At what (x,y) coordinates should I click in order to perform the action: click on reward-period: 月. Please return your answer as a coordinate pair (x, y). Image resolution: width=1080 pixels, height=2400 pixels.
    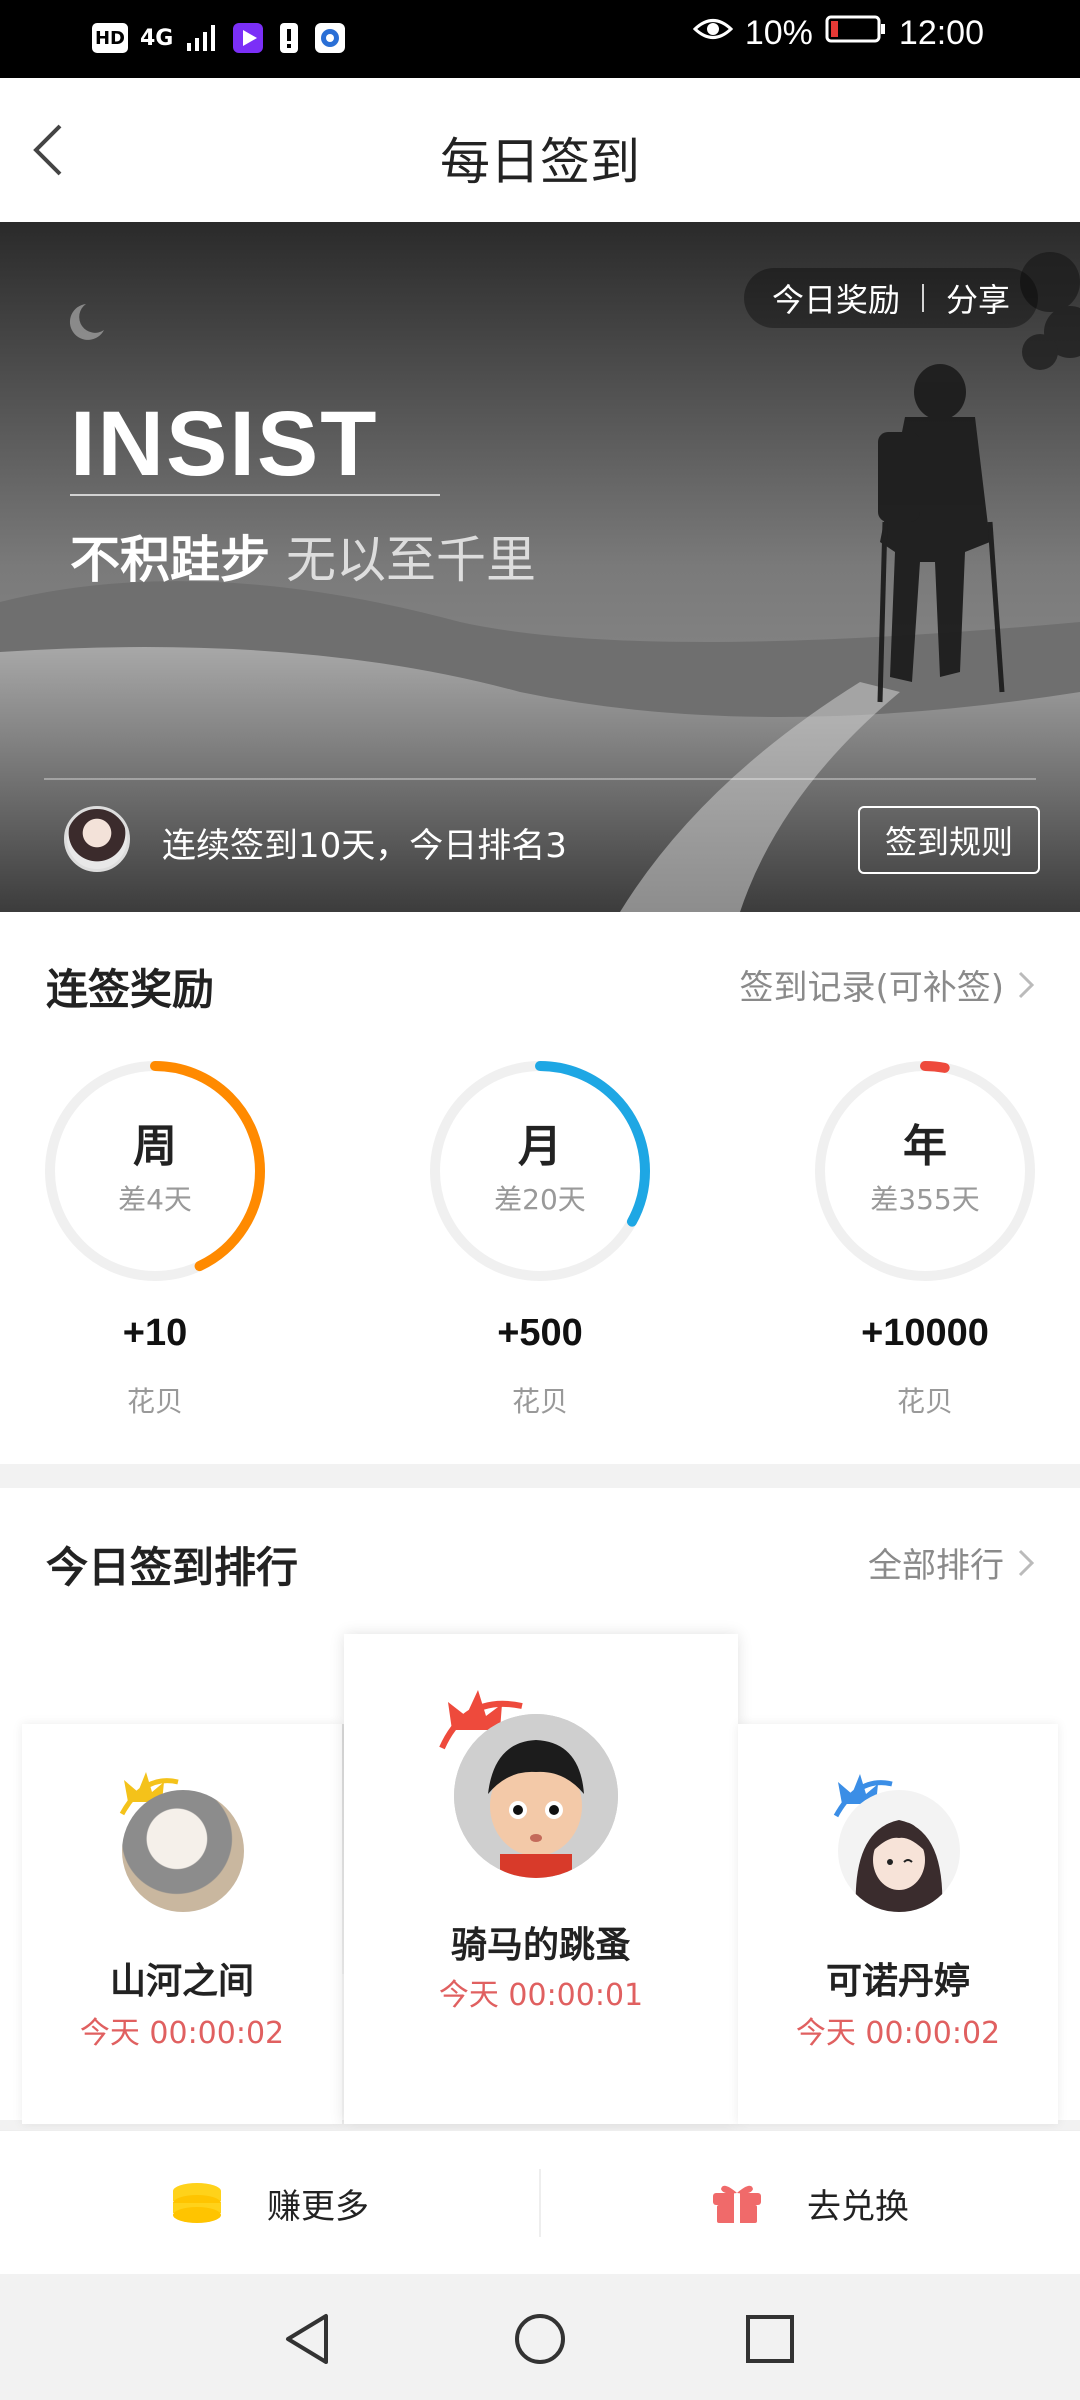
    Looking at the image, I should click on (540, 1146).